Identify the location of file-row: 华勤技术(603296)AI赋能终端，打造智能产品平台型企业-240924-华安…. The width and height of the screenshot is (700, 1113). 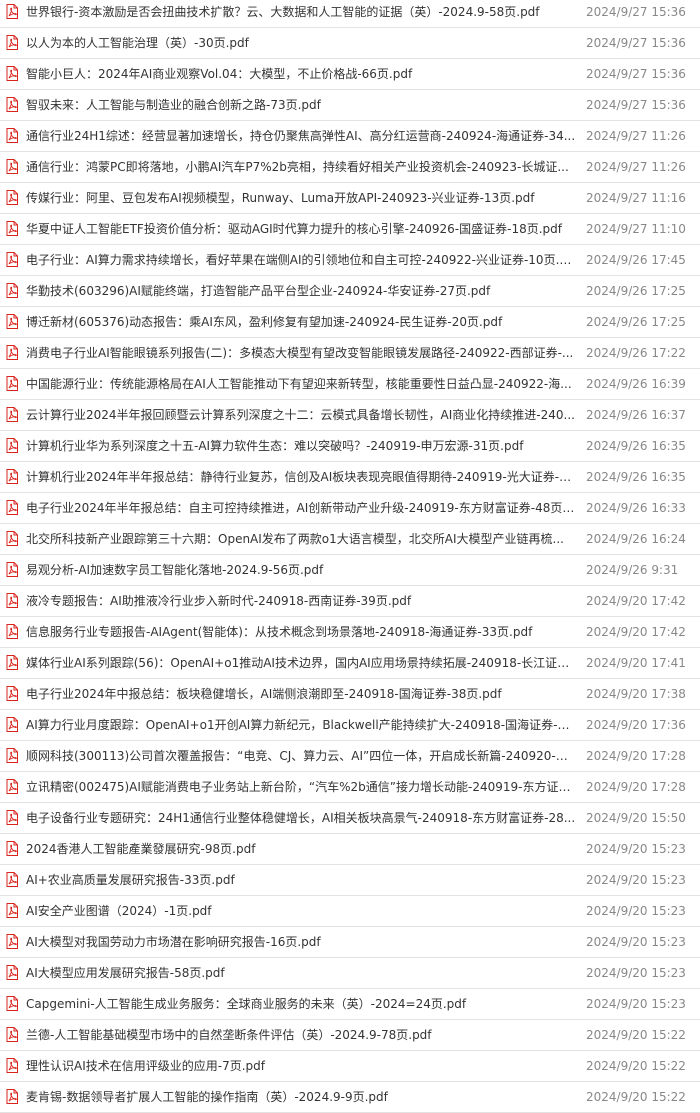
(350, 291).